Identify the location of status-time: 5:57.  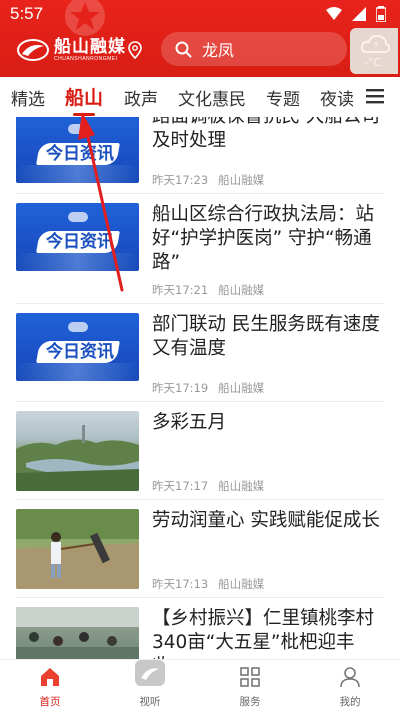
(27, 13).